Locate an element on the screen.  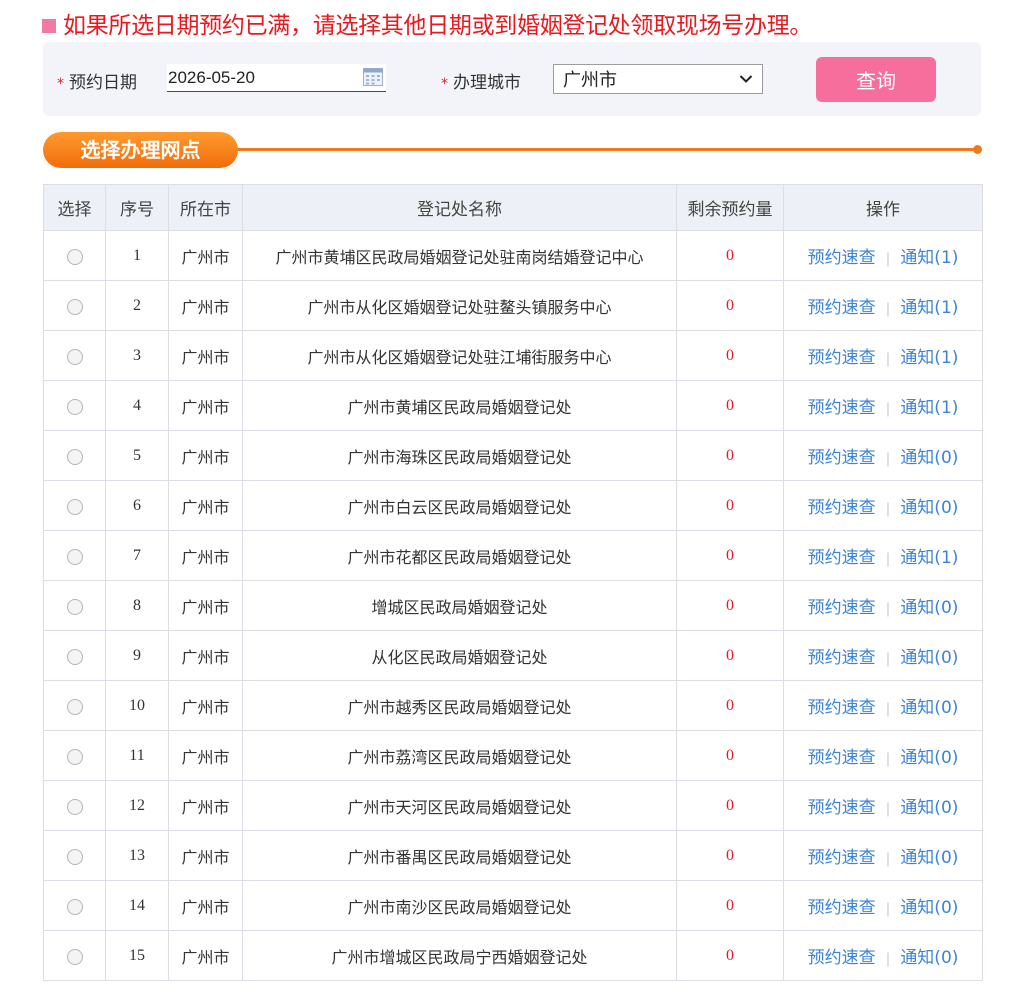
table-row: 4 广州市 广州市黄埔区民政局婚姻登记处 0 预约速查 | 通知(1) is located at coordinates (513, 405).